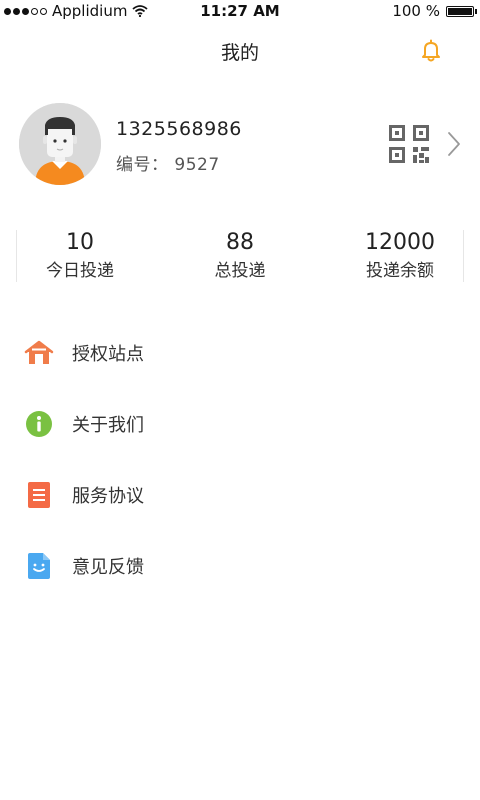  Describe the element at coordinates (240, 566) in the screenshot. I see `menu-item-feedback: 意见反馈` at that location.